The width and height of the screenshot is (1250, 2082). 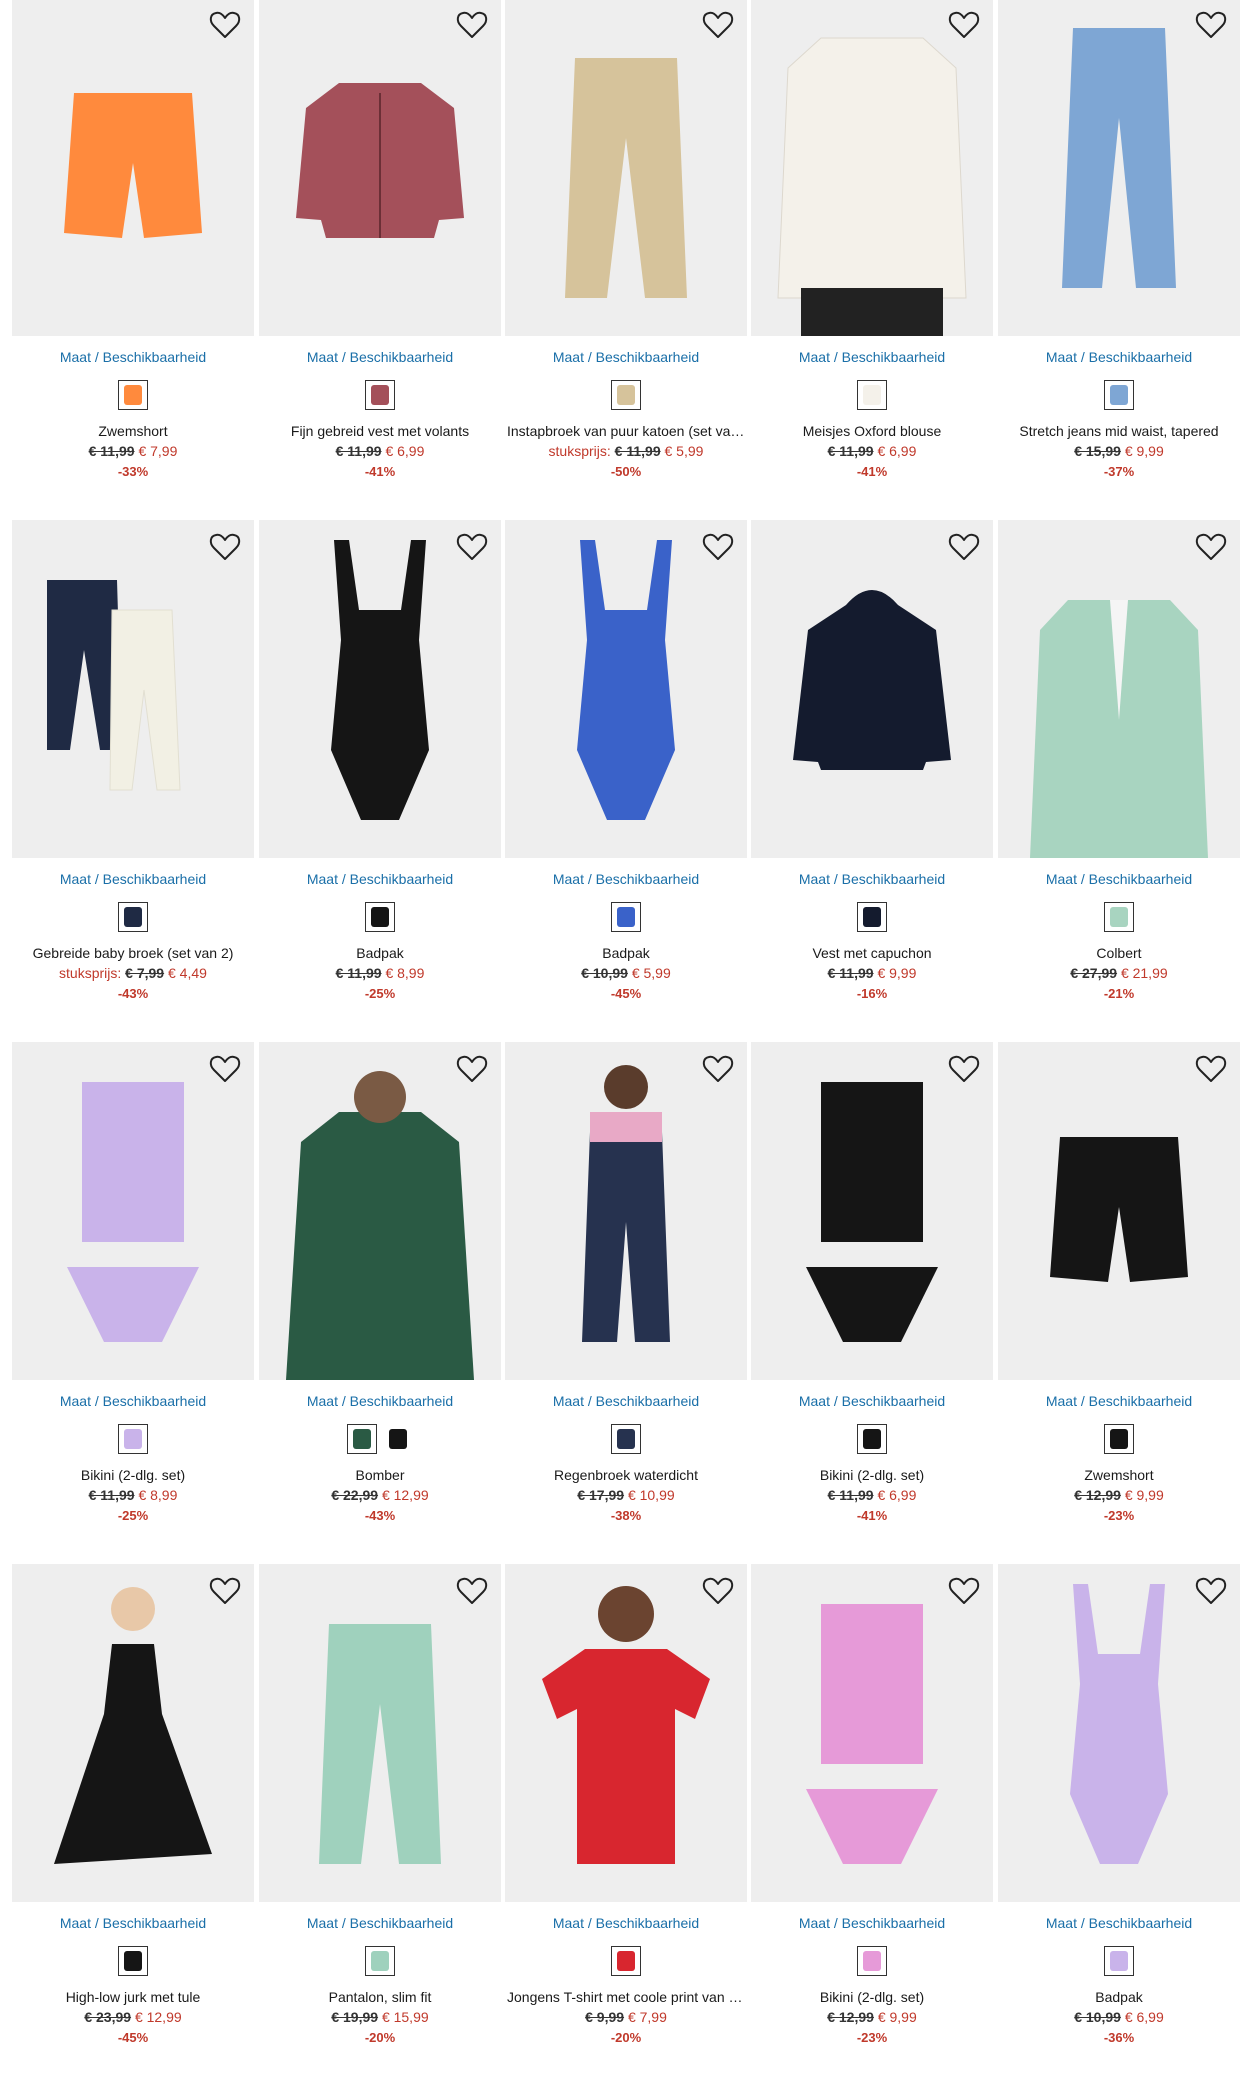 I want to click on product-name: Pantalon, slim fit, so click(x=380, y=1997).